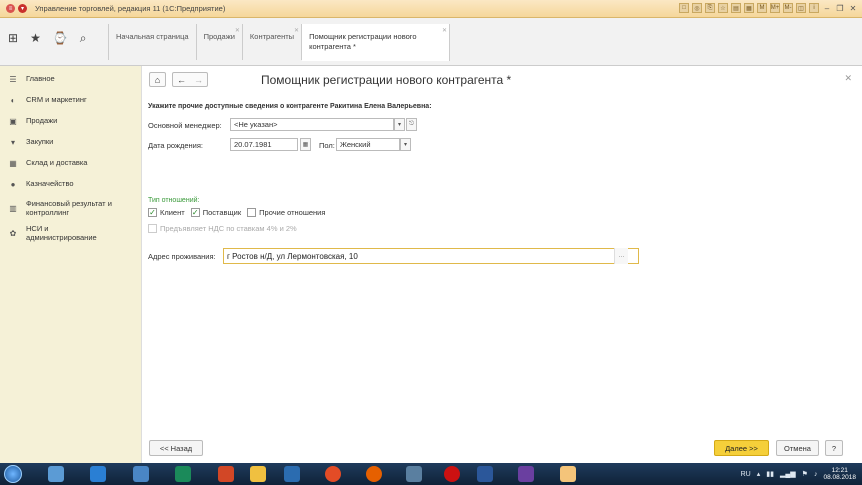 The image size is (862, 485). I want to click on sidebar-item-crm: ◐ CRM и маркетинг, so click(47, 100).